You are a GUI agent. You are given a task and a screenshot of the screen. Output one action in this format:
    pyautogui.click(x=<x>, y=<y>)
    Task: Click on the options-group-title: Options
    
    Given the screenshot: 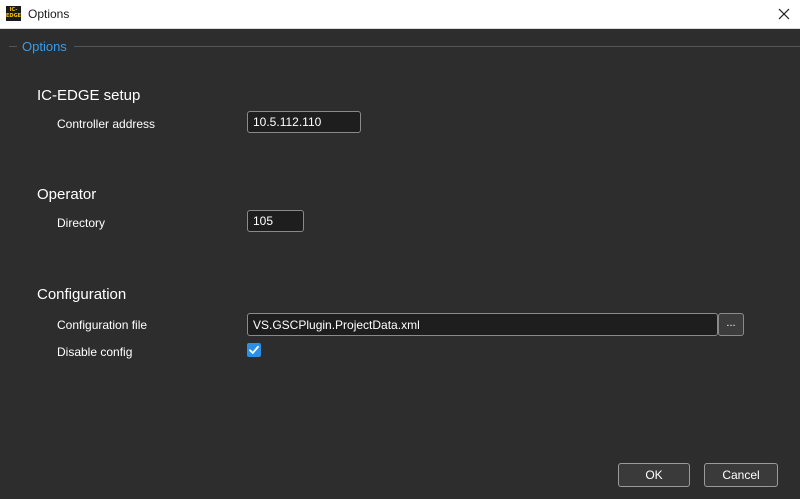 What is the action you would take?
    pyautogui.click(x=44, y=46)
    